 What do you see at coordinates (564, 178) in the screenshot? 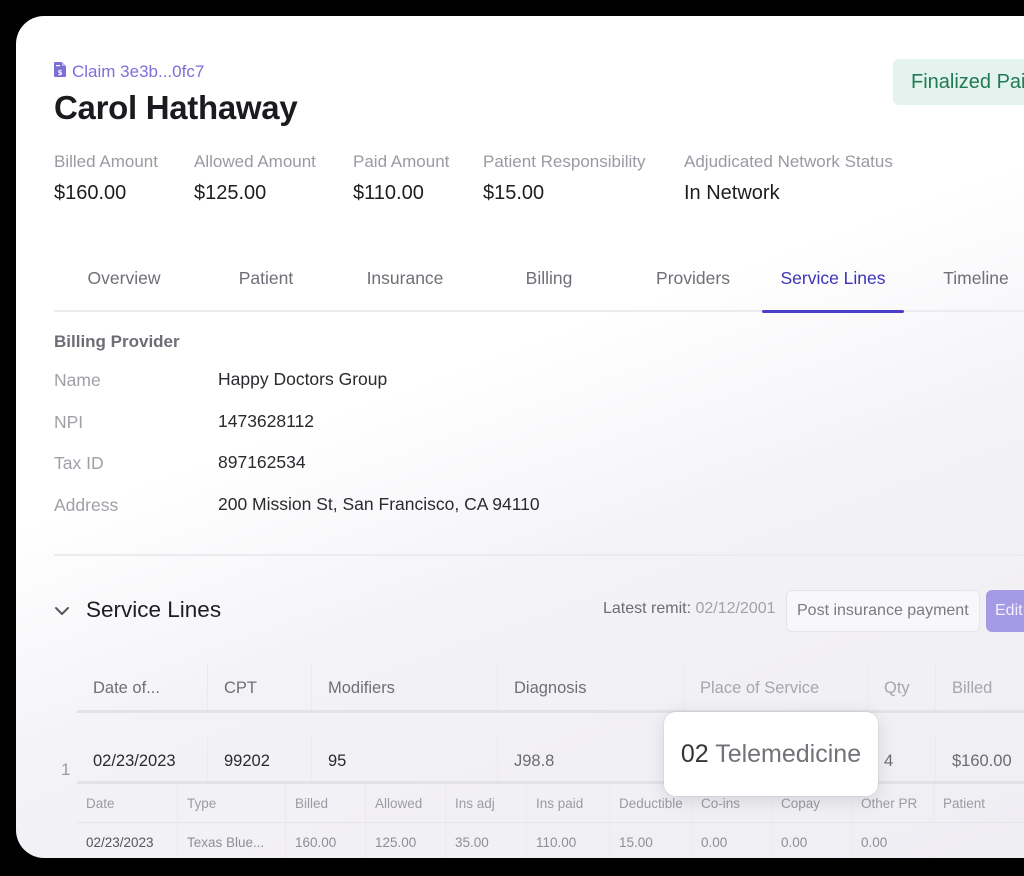
I see `summary-patient-responsibility: Patient Responsibility $15.00` at bounding box center [564, 178].